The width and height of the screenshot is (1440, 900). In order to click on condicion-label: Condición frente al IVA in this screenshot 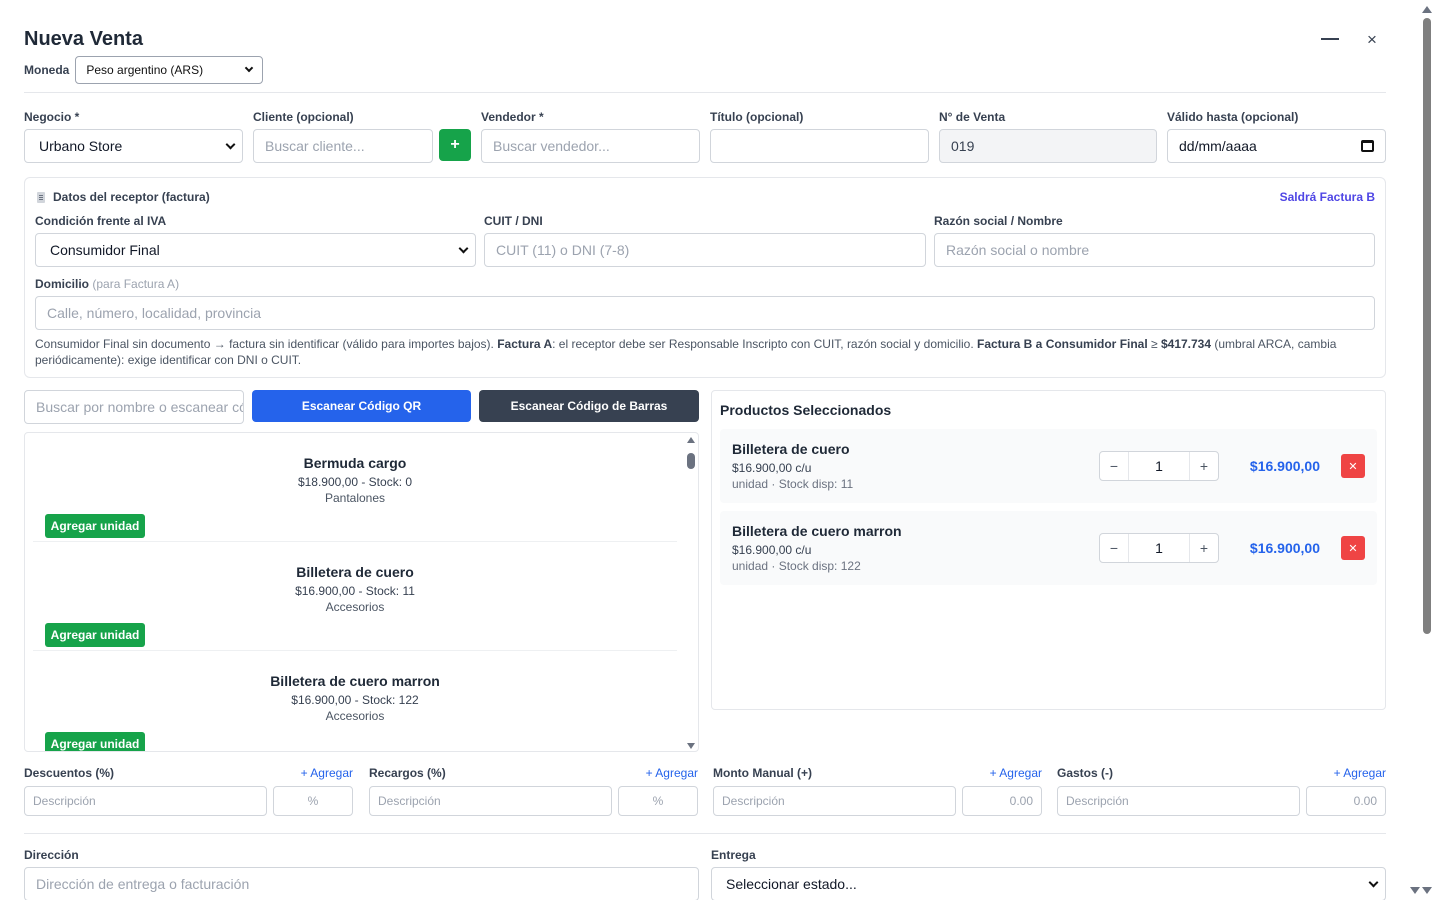, I will do `click(101, 221)`.